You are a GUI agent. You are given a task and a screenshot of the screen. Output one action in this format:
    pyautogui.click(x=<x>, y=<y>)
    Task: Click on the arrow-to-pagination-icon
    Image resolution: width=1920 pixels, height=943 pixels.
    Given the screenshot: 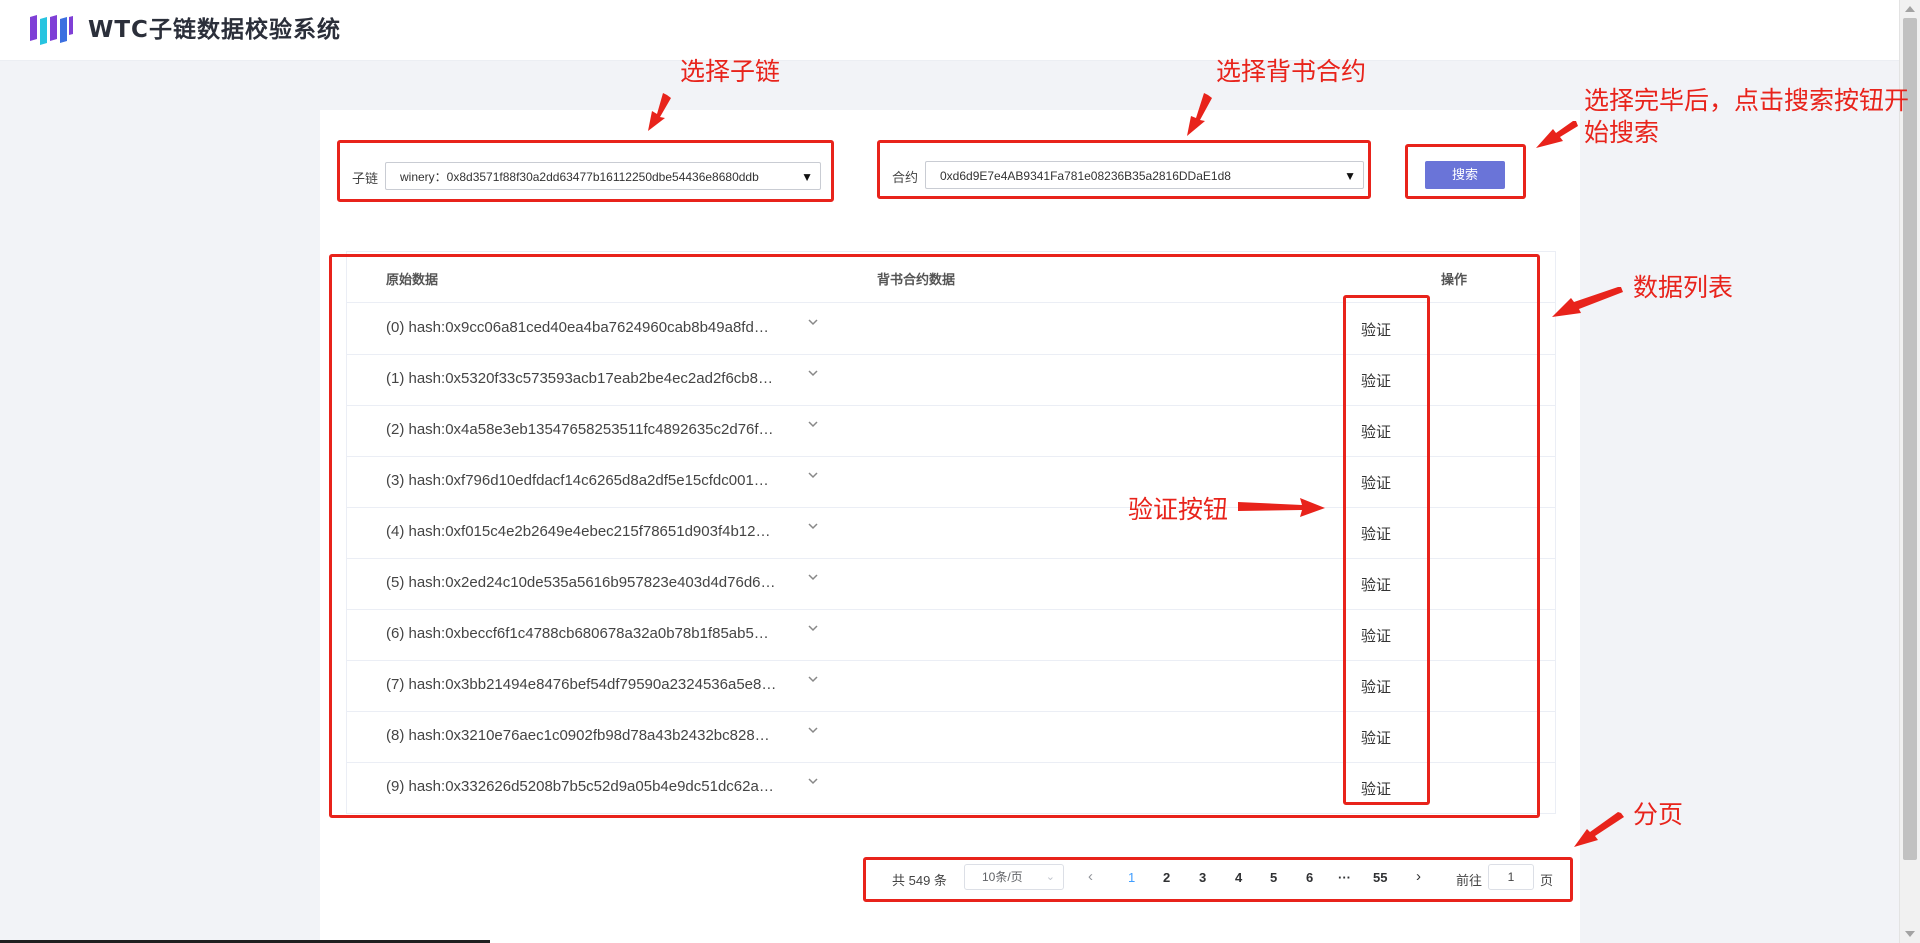 What is the action you would take?
    pyautogui.click(x=1599, y=829)
    